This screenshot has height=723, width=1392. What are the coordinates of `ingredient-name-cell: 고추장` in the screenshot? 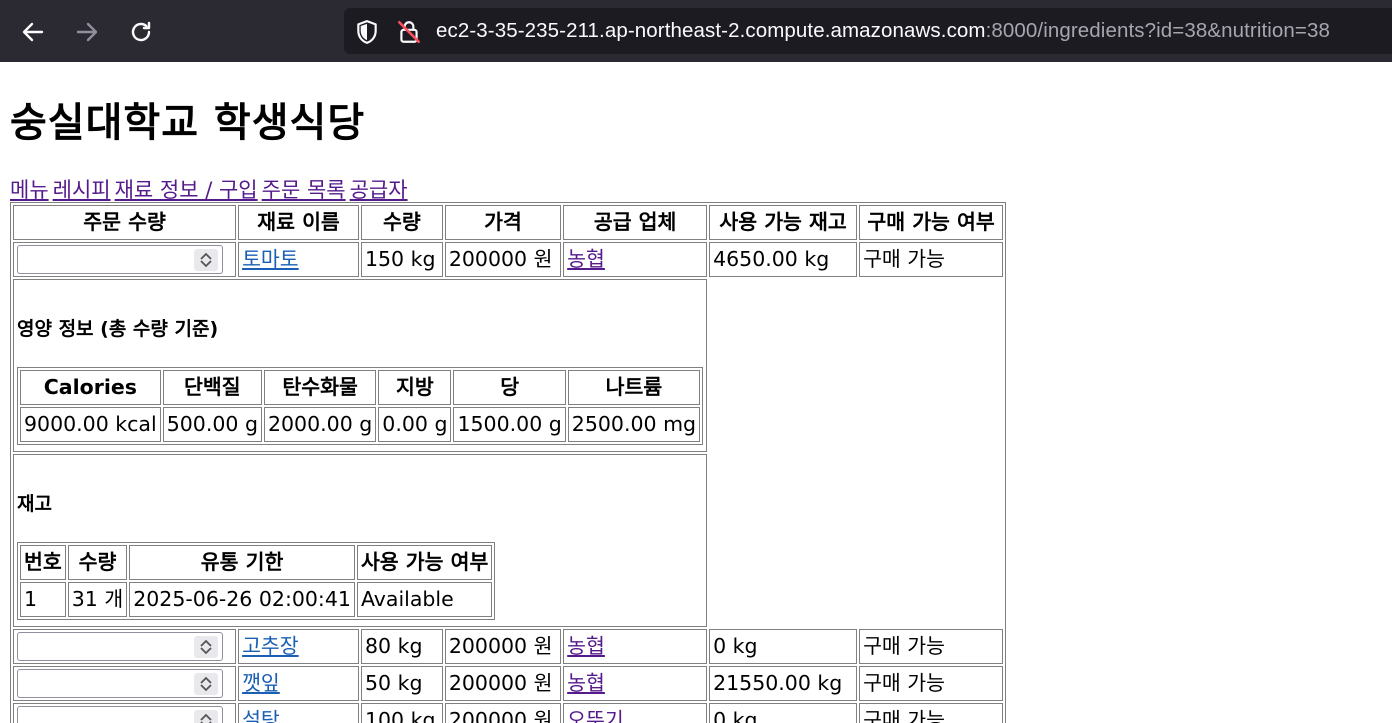 It's located at (298, 646).